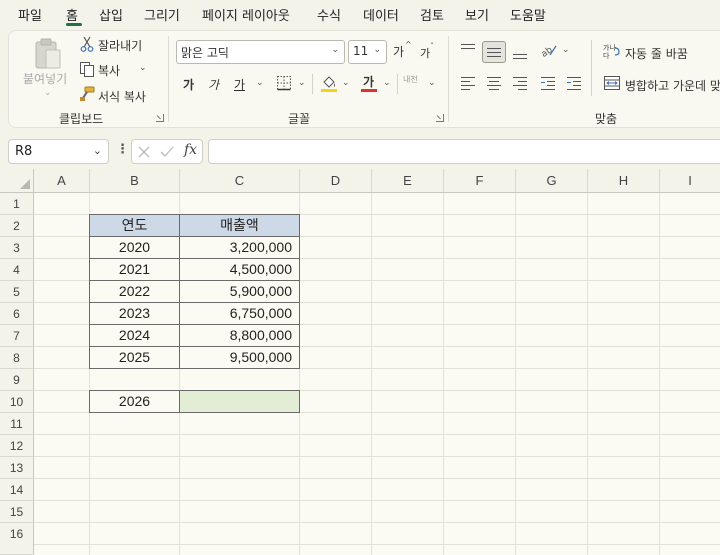 The image size is (720, 555). What do you see at coordinates (134, 313) in the screenshot?
I see `table-cell-year: 2023` at bounding box center [134, 313].